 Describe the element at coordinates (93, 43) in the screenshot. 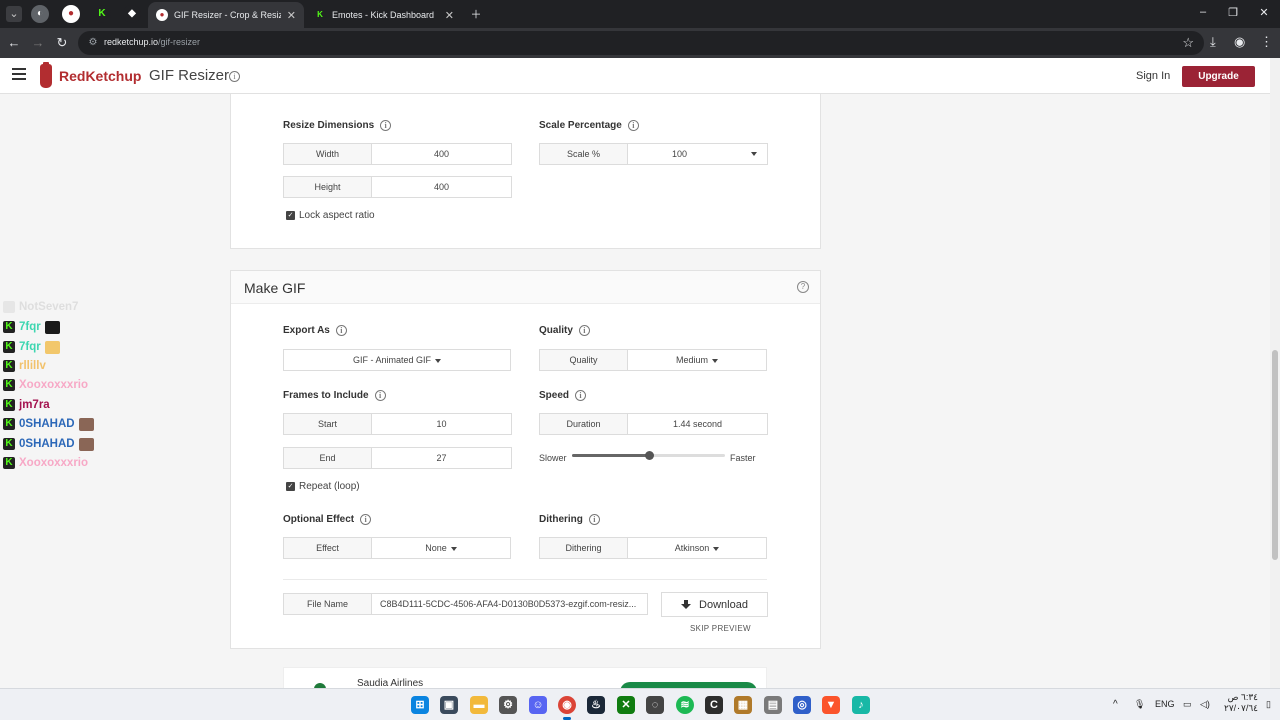

I see `site-info-icon: ⚙` at that location.